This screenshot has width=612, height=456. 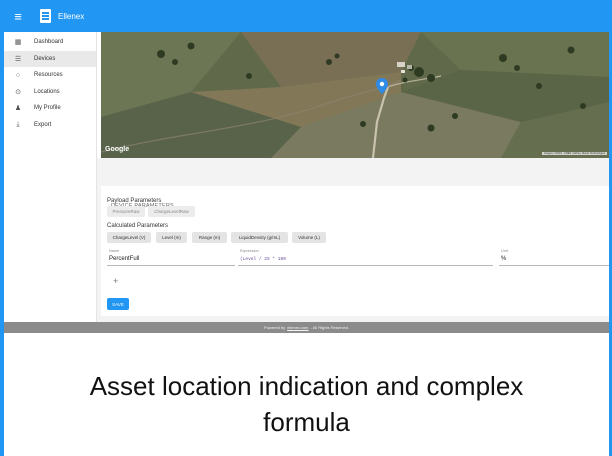 What do you see at coordinates (114, 251) in the screenshot?
I see `name-field-label: Name` at bounding box center [114, 251].